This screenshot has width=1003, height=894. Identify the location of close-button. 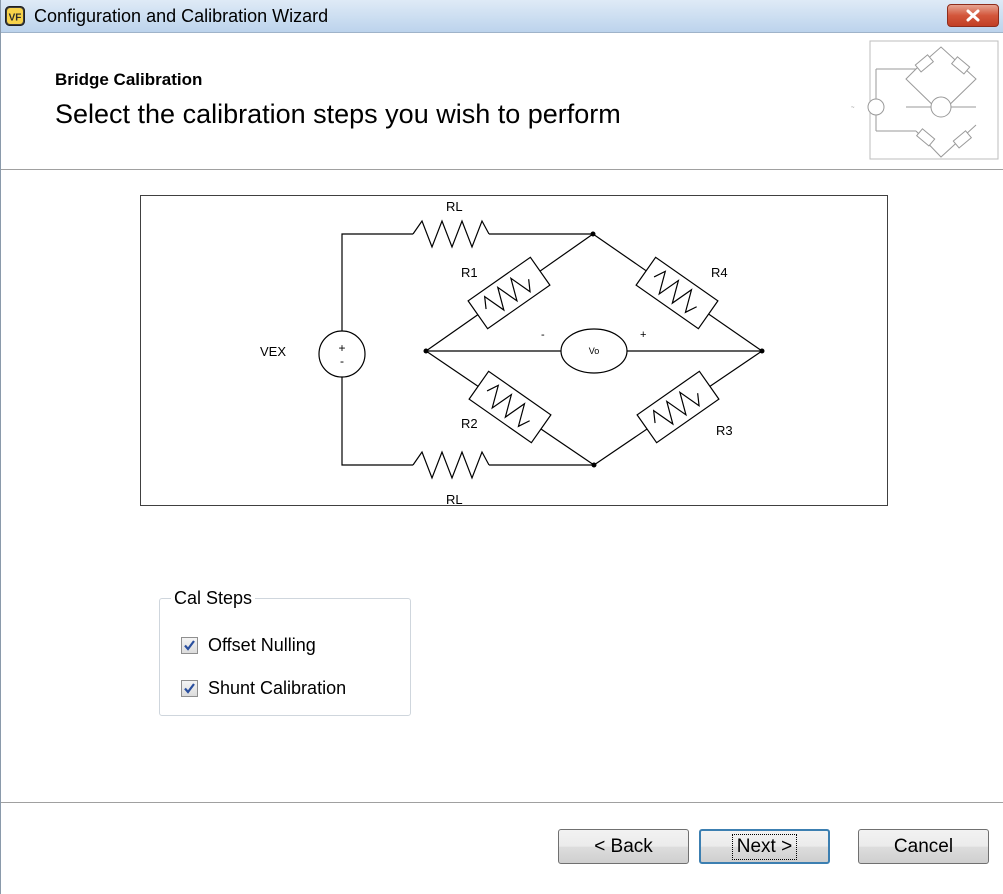
(973, 15).